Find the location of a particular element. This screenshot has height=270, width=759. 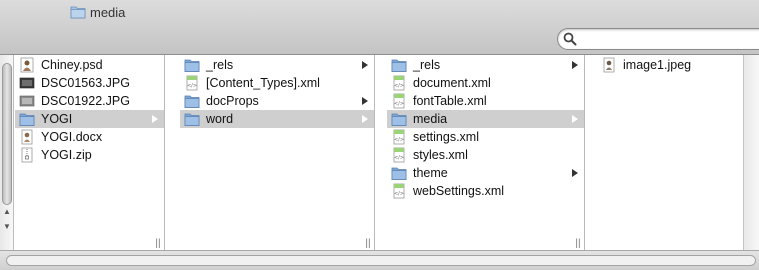

list-item-content-types: </> [Content_Types].xml is located at coordinates (277, 83).